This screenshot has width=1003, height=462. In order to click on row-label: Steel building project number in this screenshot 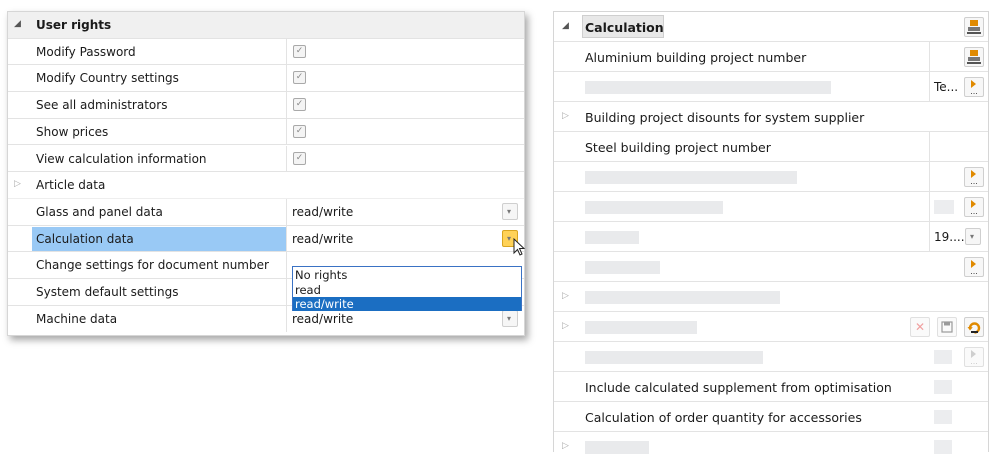, I will do `click(678, 147)`.